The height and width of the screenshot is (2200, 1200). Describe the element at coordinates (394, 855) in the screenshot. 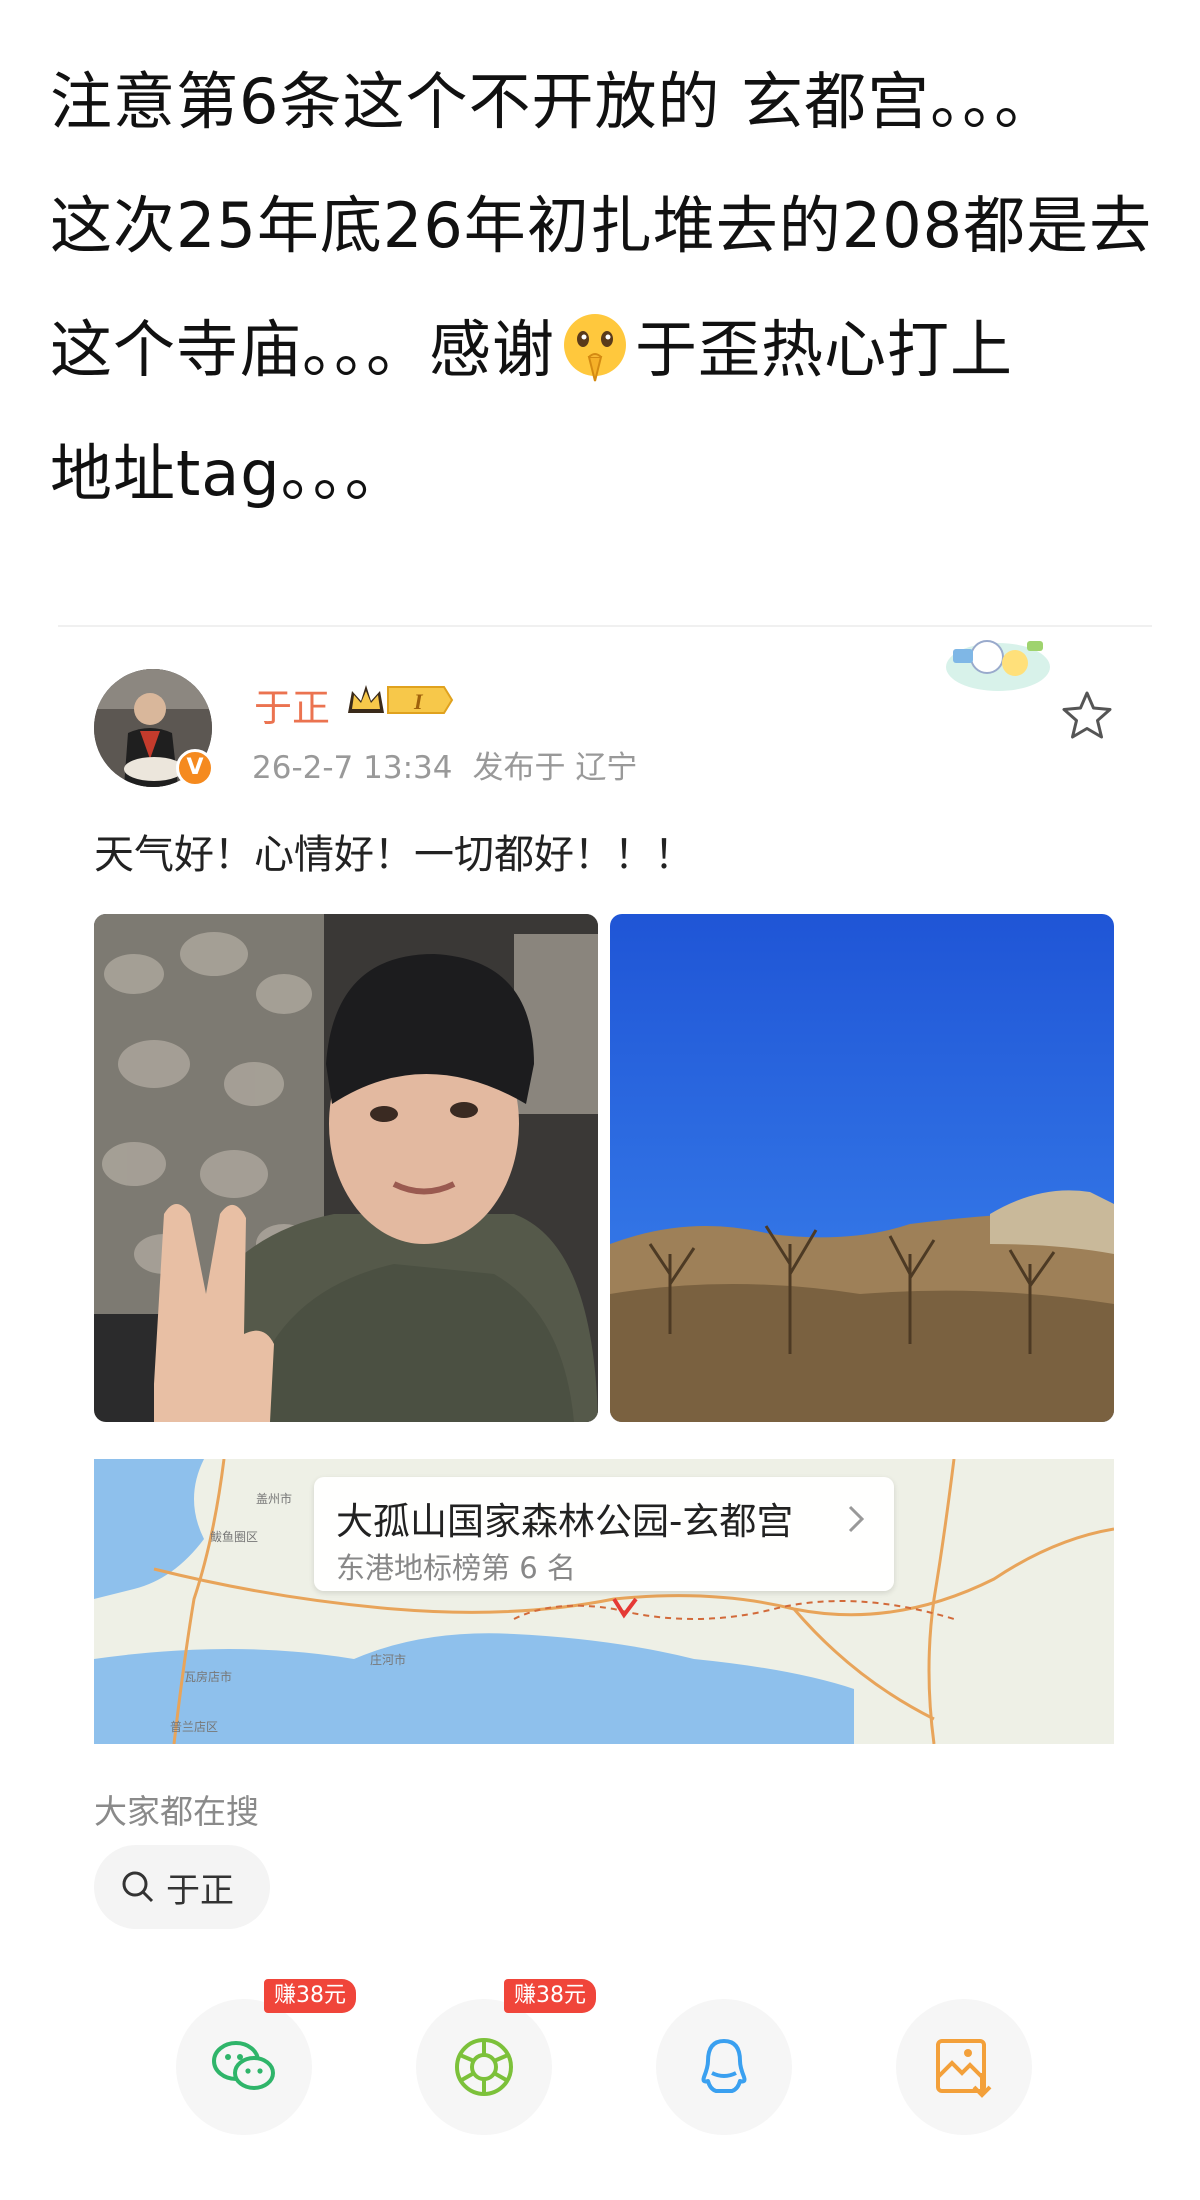

I see `post-text: 天气好！心情好！一切都好！！！` at that location.